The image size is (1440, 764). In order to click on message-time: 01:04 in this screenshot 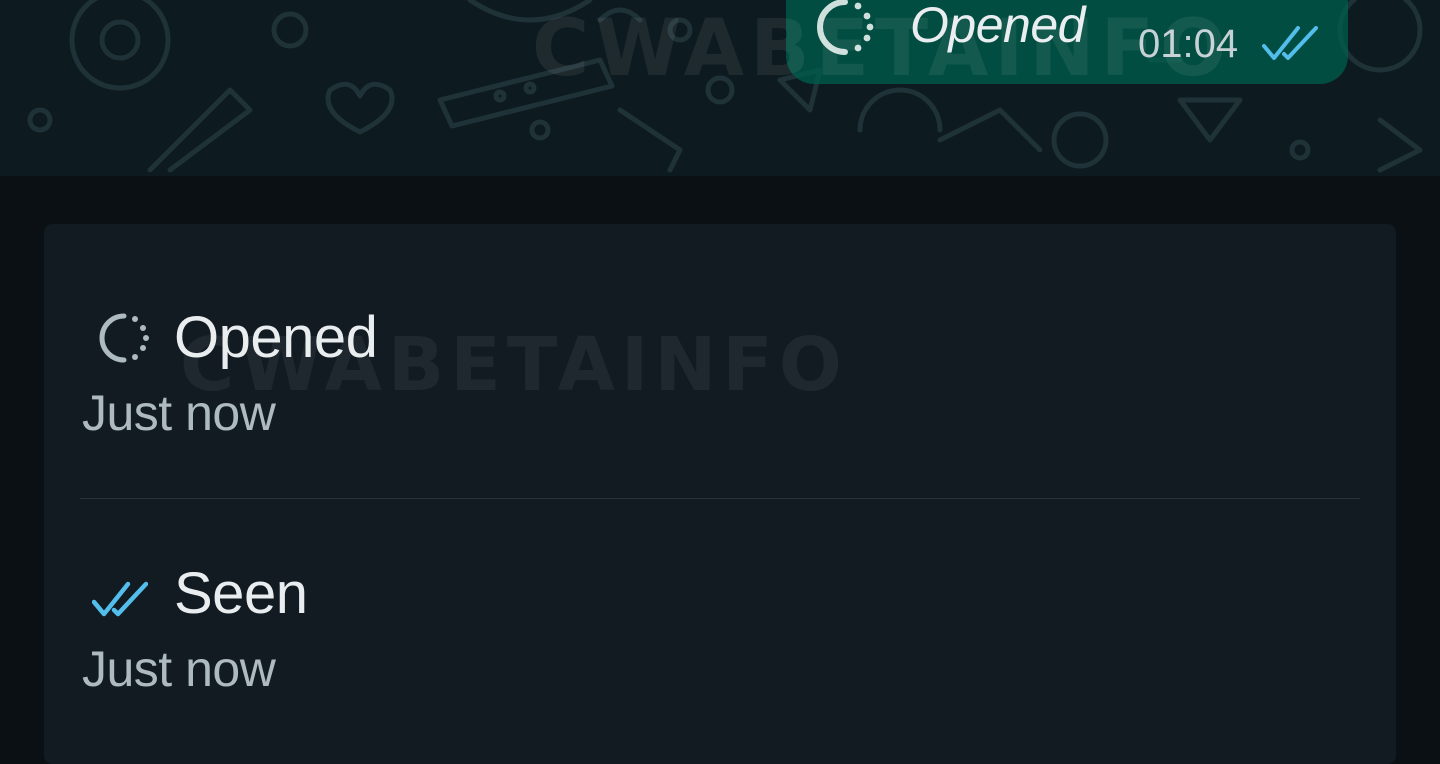, I will do `click(1188, 44)`.